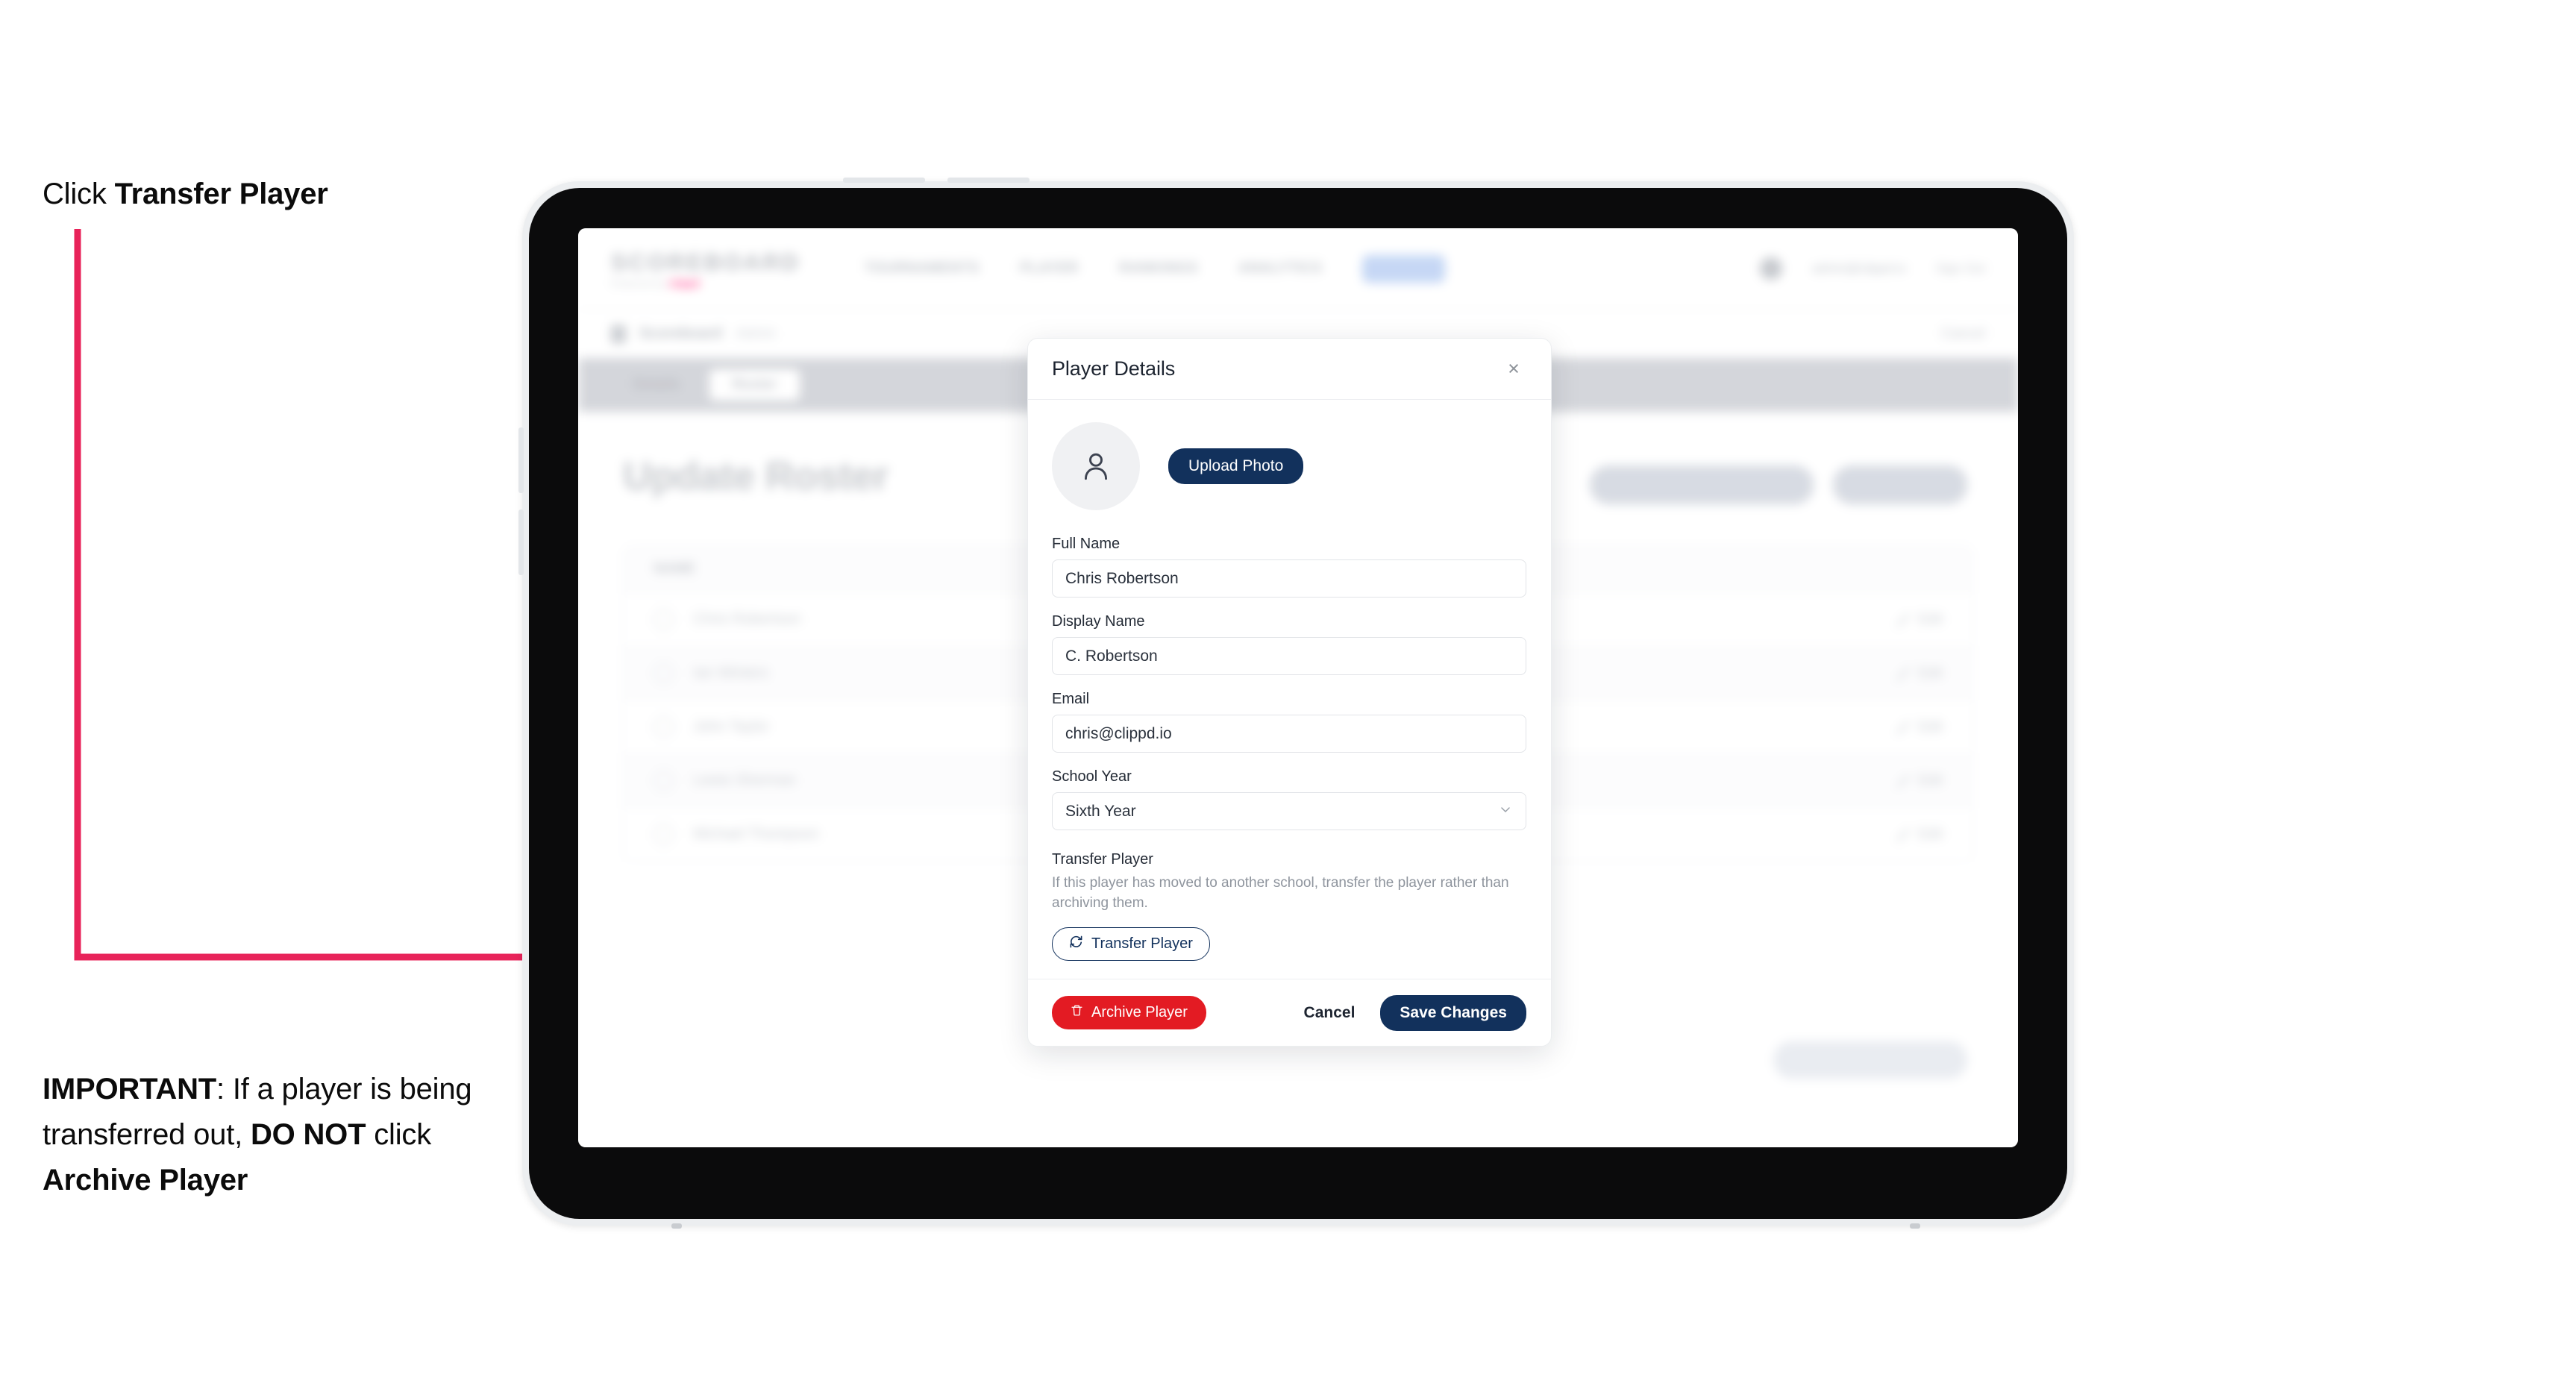 Image resolution: width=2576 pixels, height=1386 pixels. Describe the element at coordinates (676, 1226) in the screenshot. I see `bottom-port-left` at that location.